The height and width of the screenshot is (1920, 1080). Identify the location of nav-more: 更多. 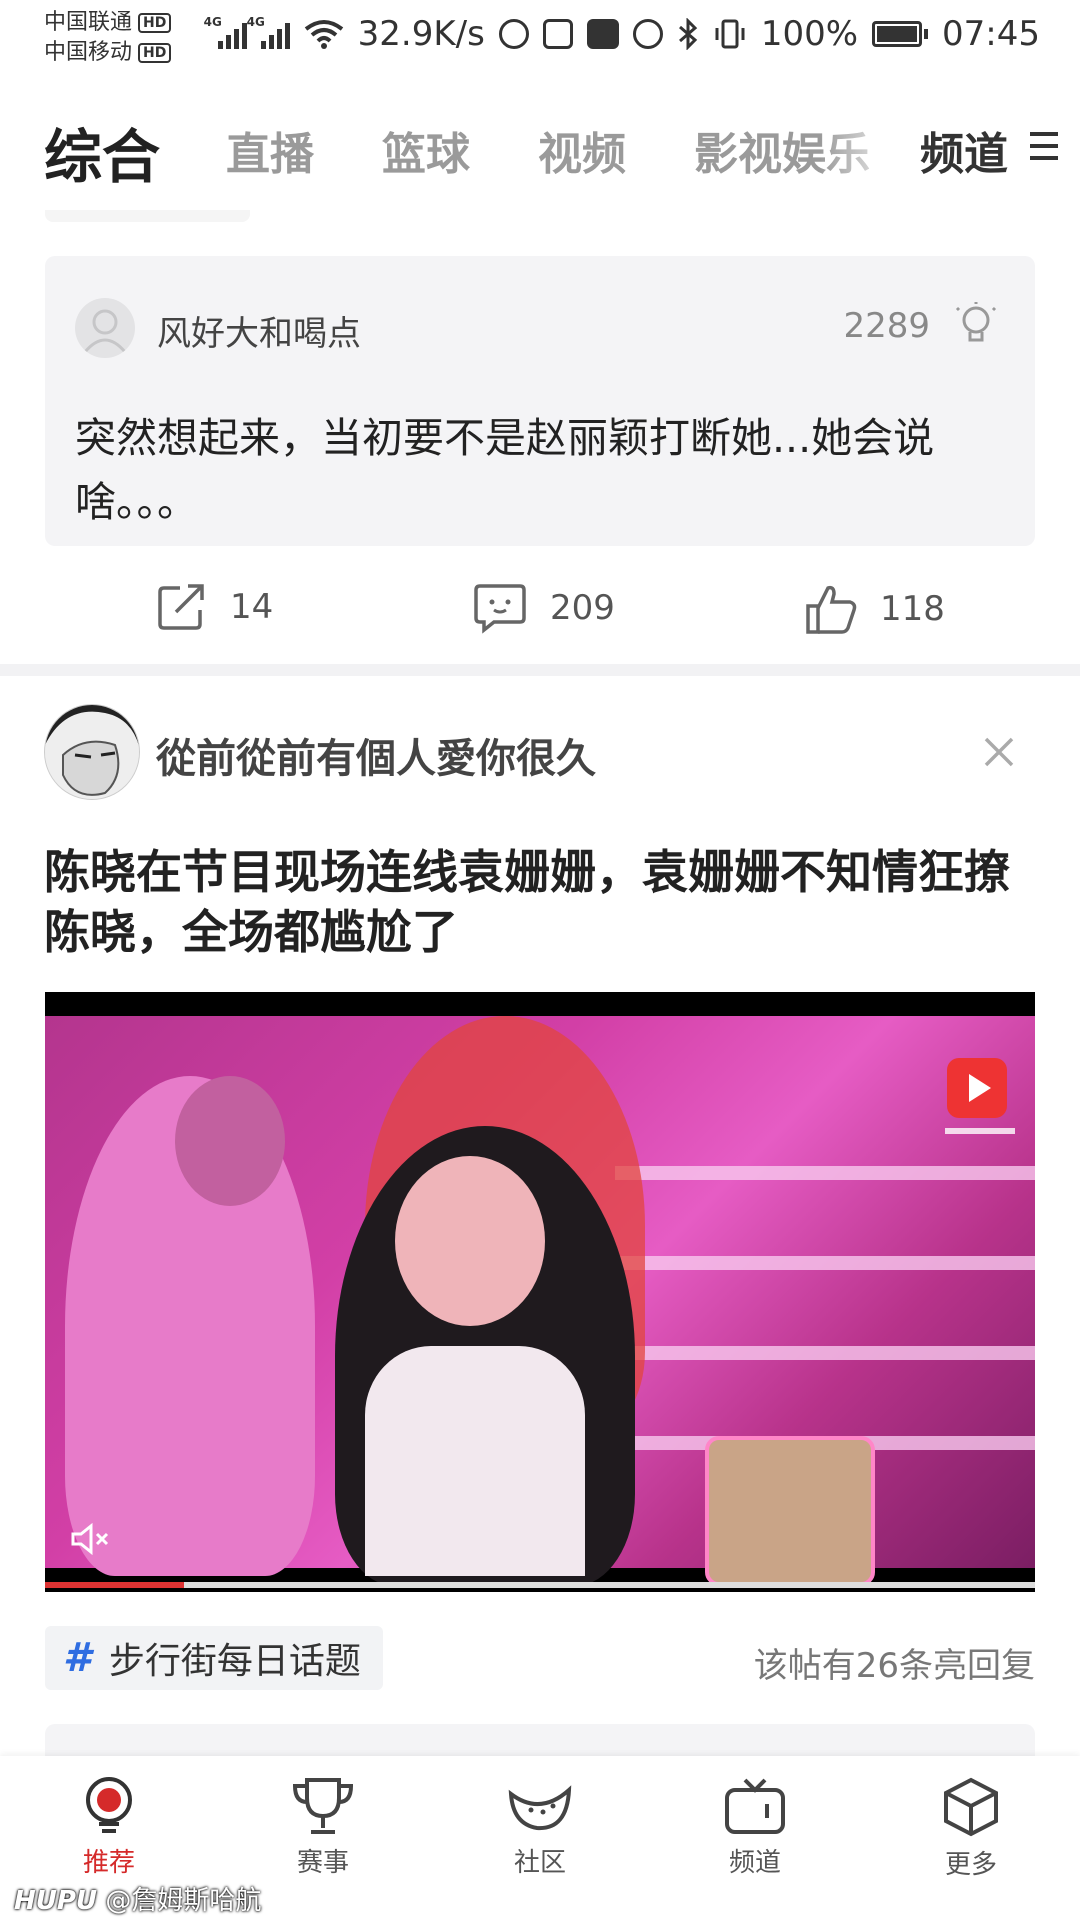
(971, 1828).